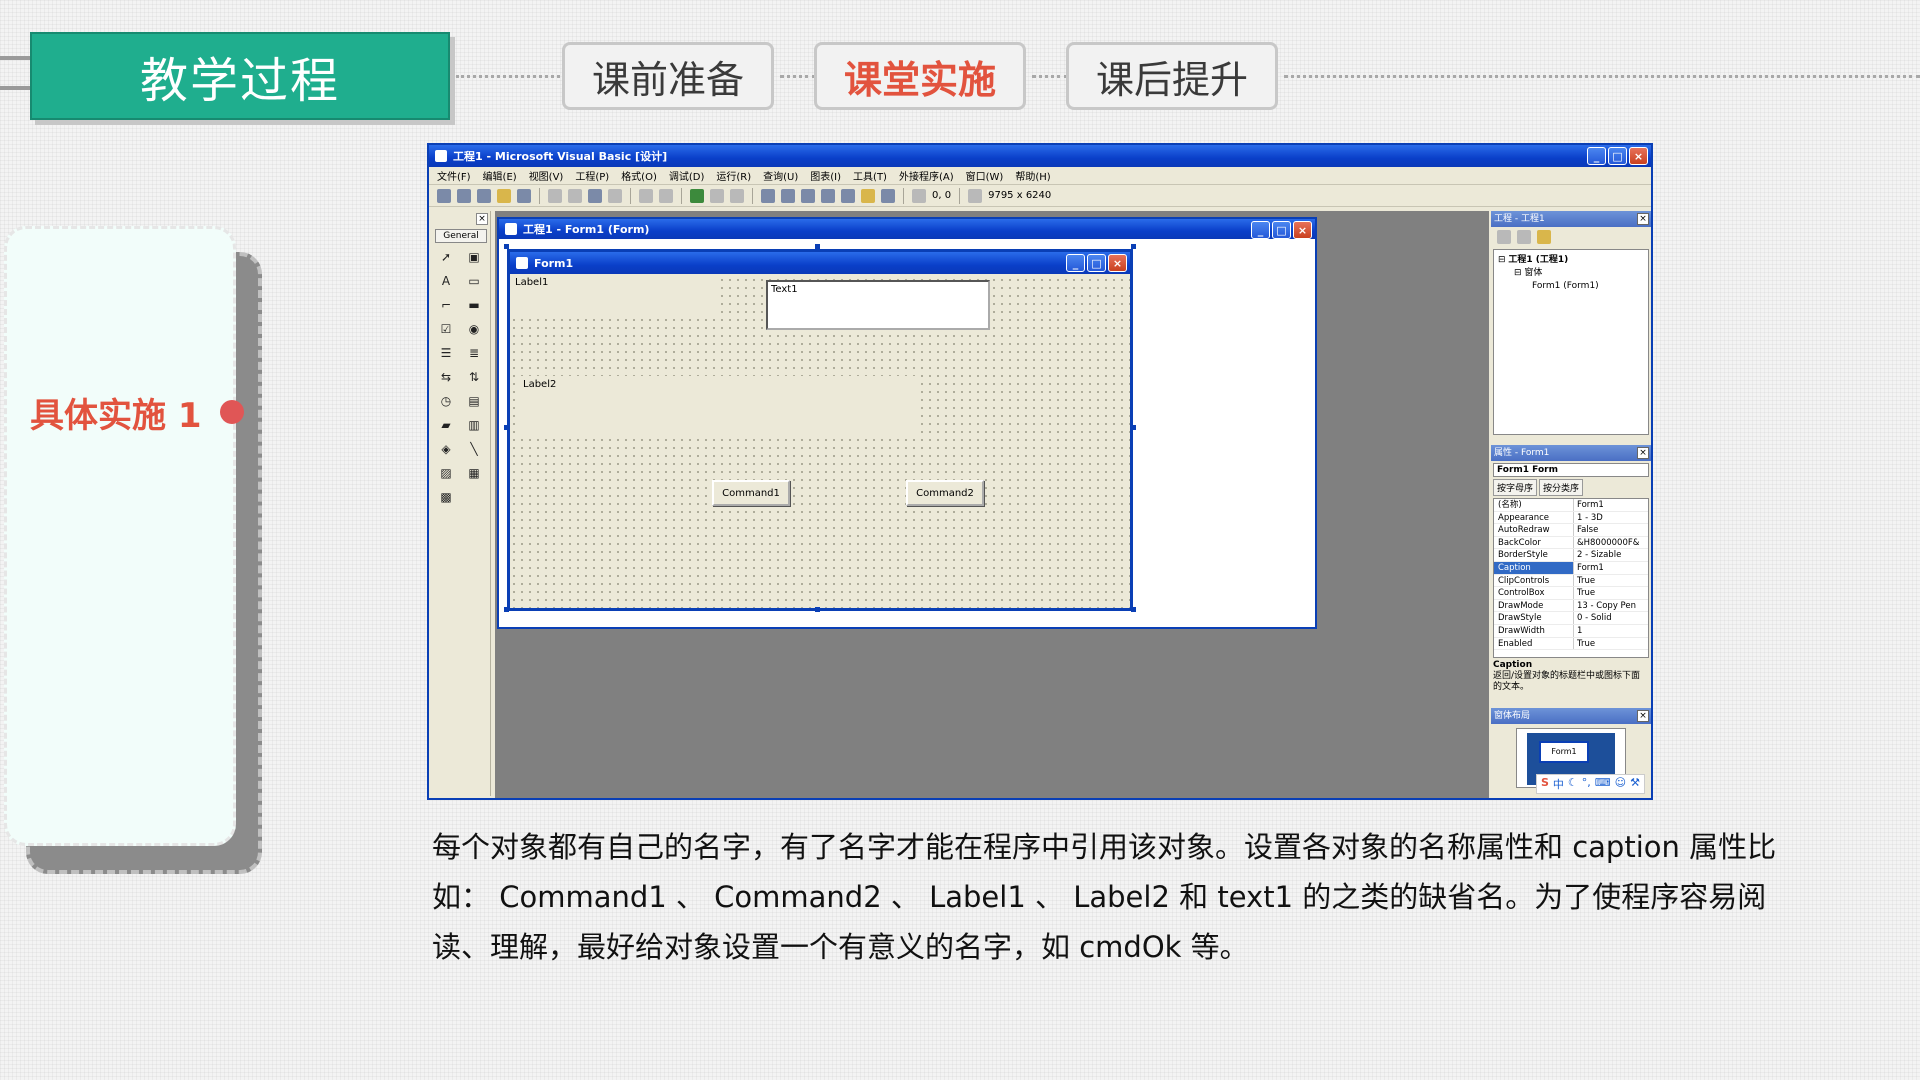  What do you see at coordinates (1573, 784) in the screenshot?
I see `half-width-icon: ☾` at bounding box center [1573, 784].